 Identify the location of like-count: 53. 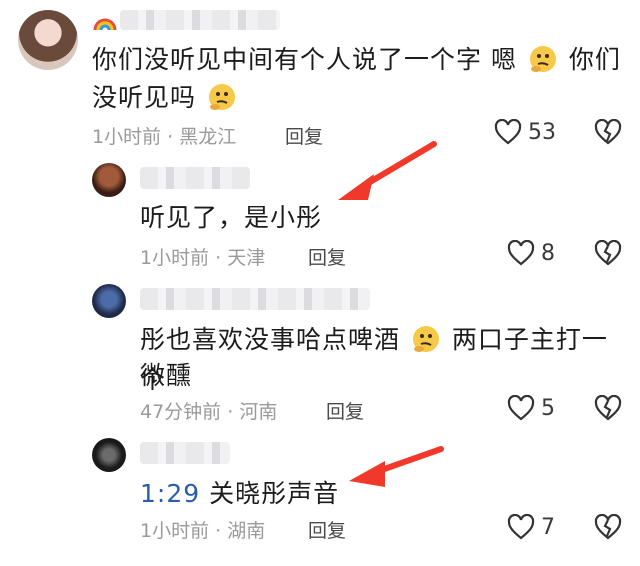
(542, 132).